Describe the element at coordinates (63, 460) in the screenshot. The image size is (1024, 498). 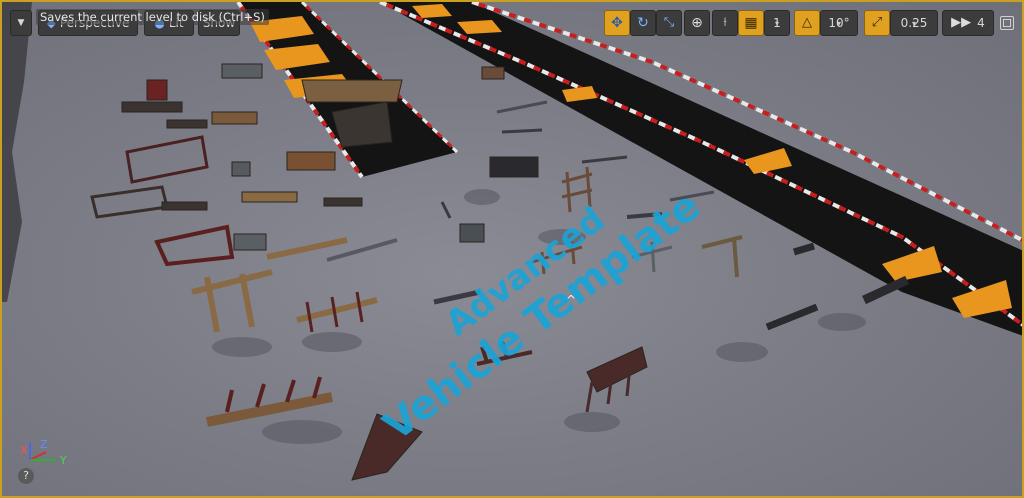
I see `gizmo-y-label: Y` at that location.